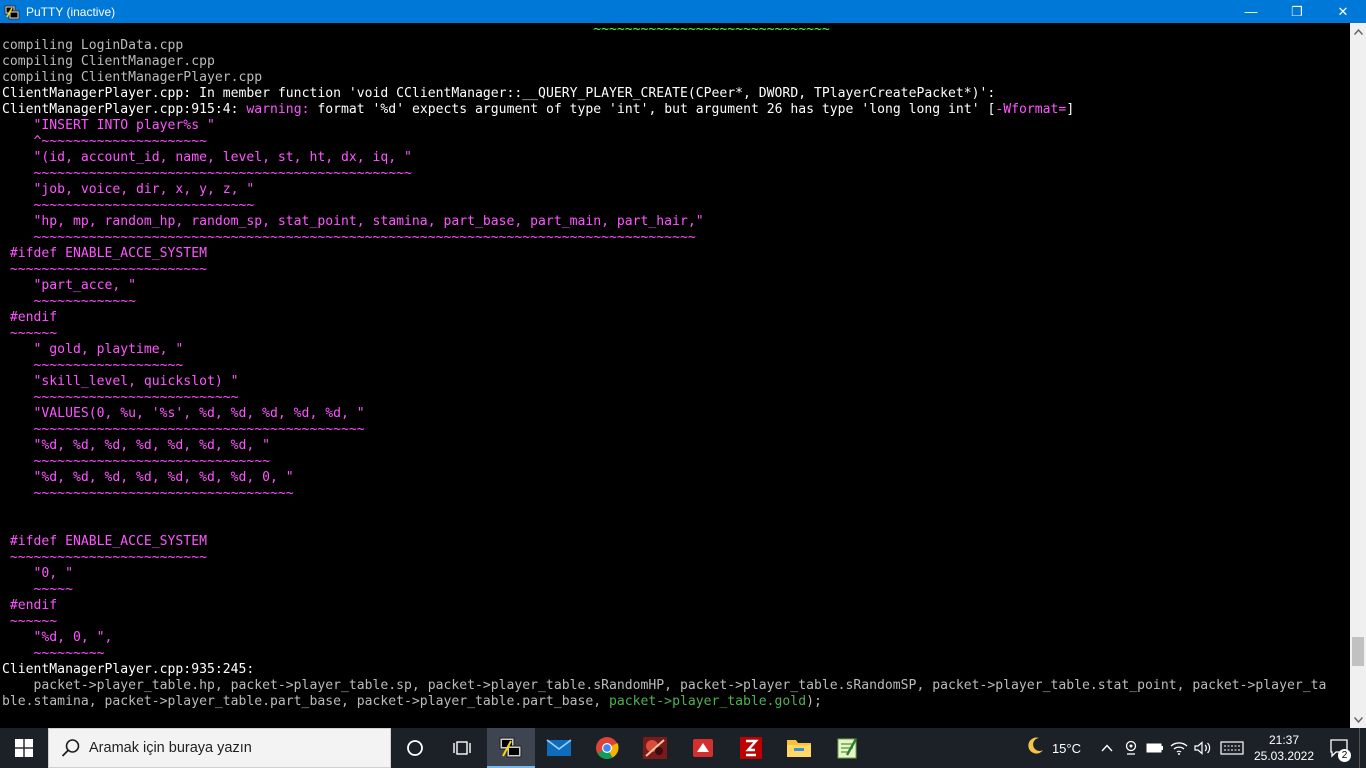  Describe the element at coordinates (1232, 748) in the screenshot. I see `keyboard-icon` at that location.